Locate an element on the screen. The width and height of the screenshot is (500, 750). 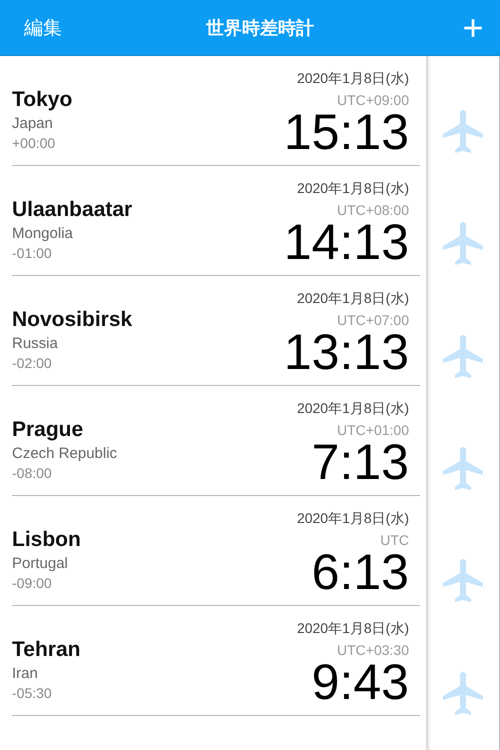
country-name: Russia is located at coordinates (35, 343).